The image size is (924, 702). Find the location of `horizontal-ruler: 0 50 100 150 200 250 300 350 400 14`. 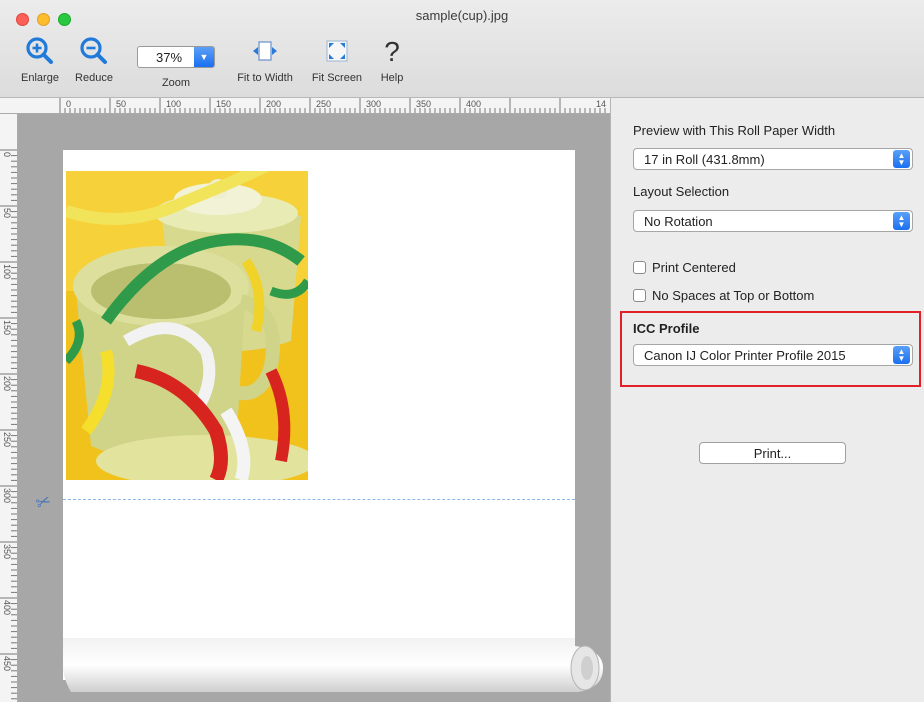

horizontal-ruler: 0 50 100 150 200 250 300 350 400 14 is located at coordinates (305, 106).